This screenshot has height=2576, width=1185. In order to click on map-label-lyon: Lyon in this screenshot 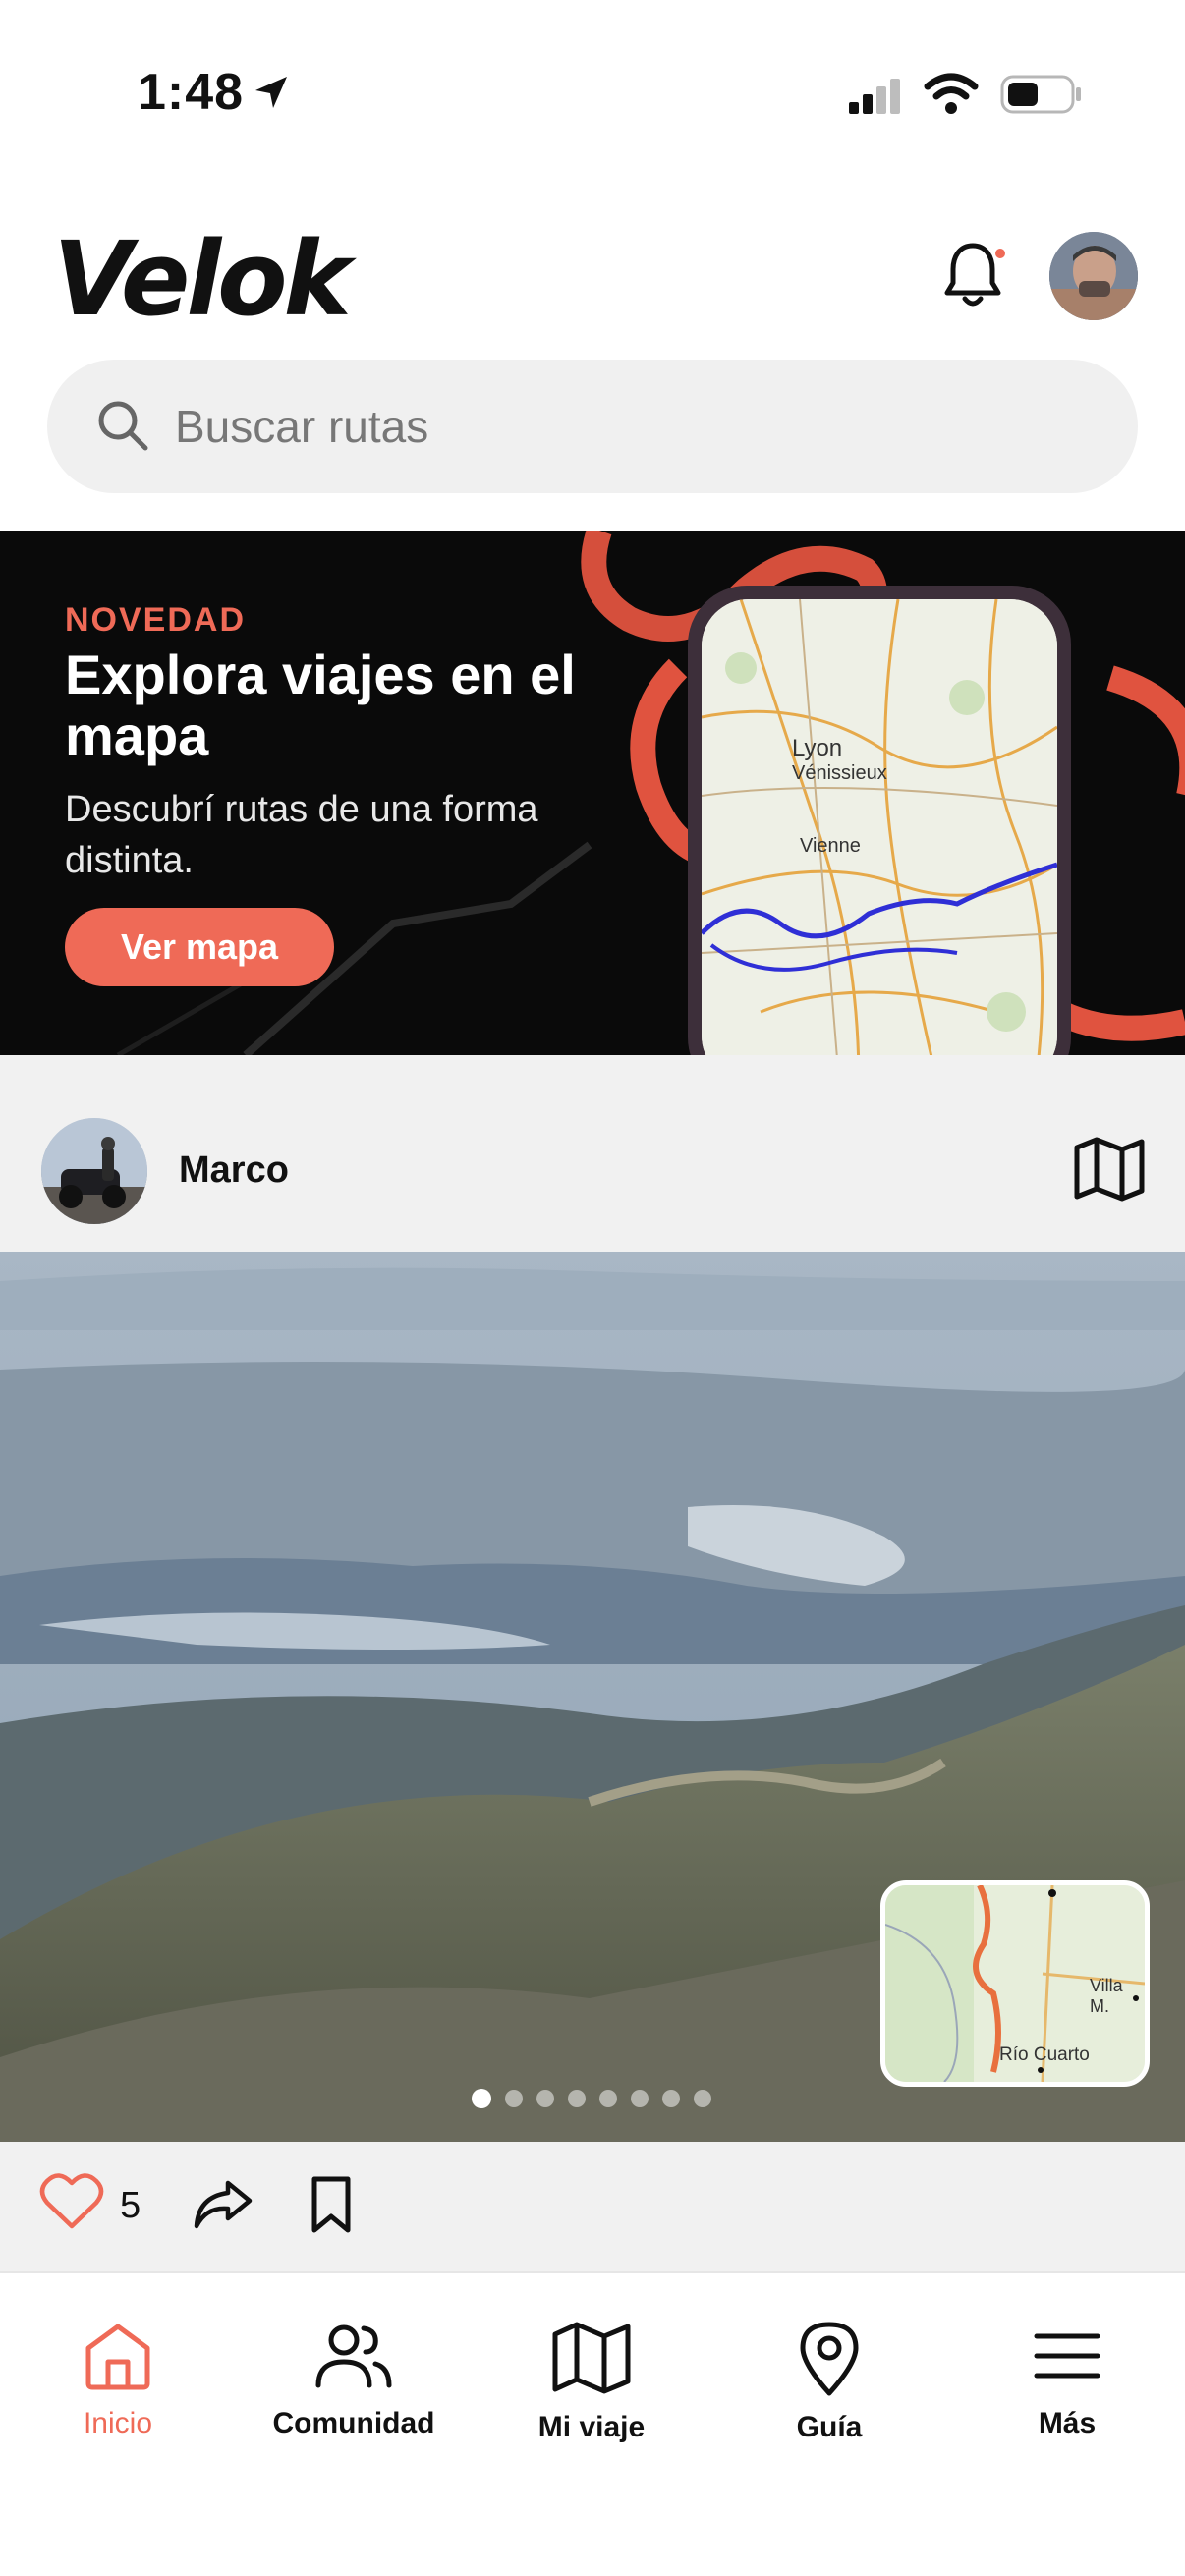, I will do `click(817, 748)`.